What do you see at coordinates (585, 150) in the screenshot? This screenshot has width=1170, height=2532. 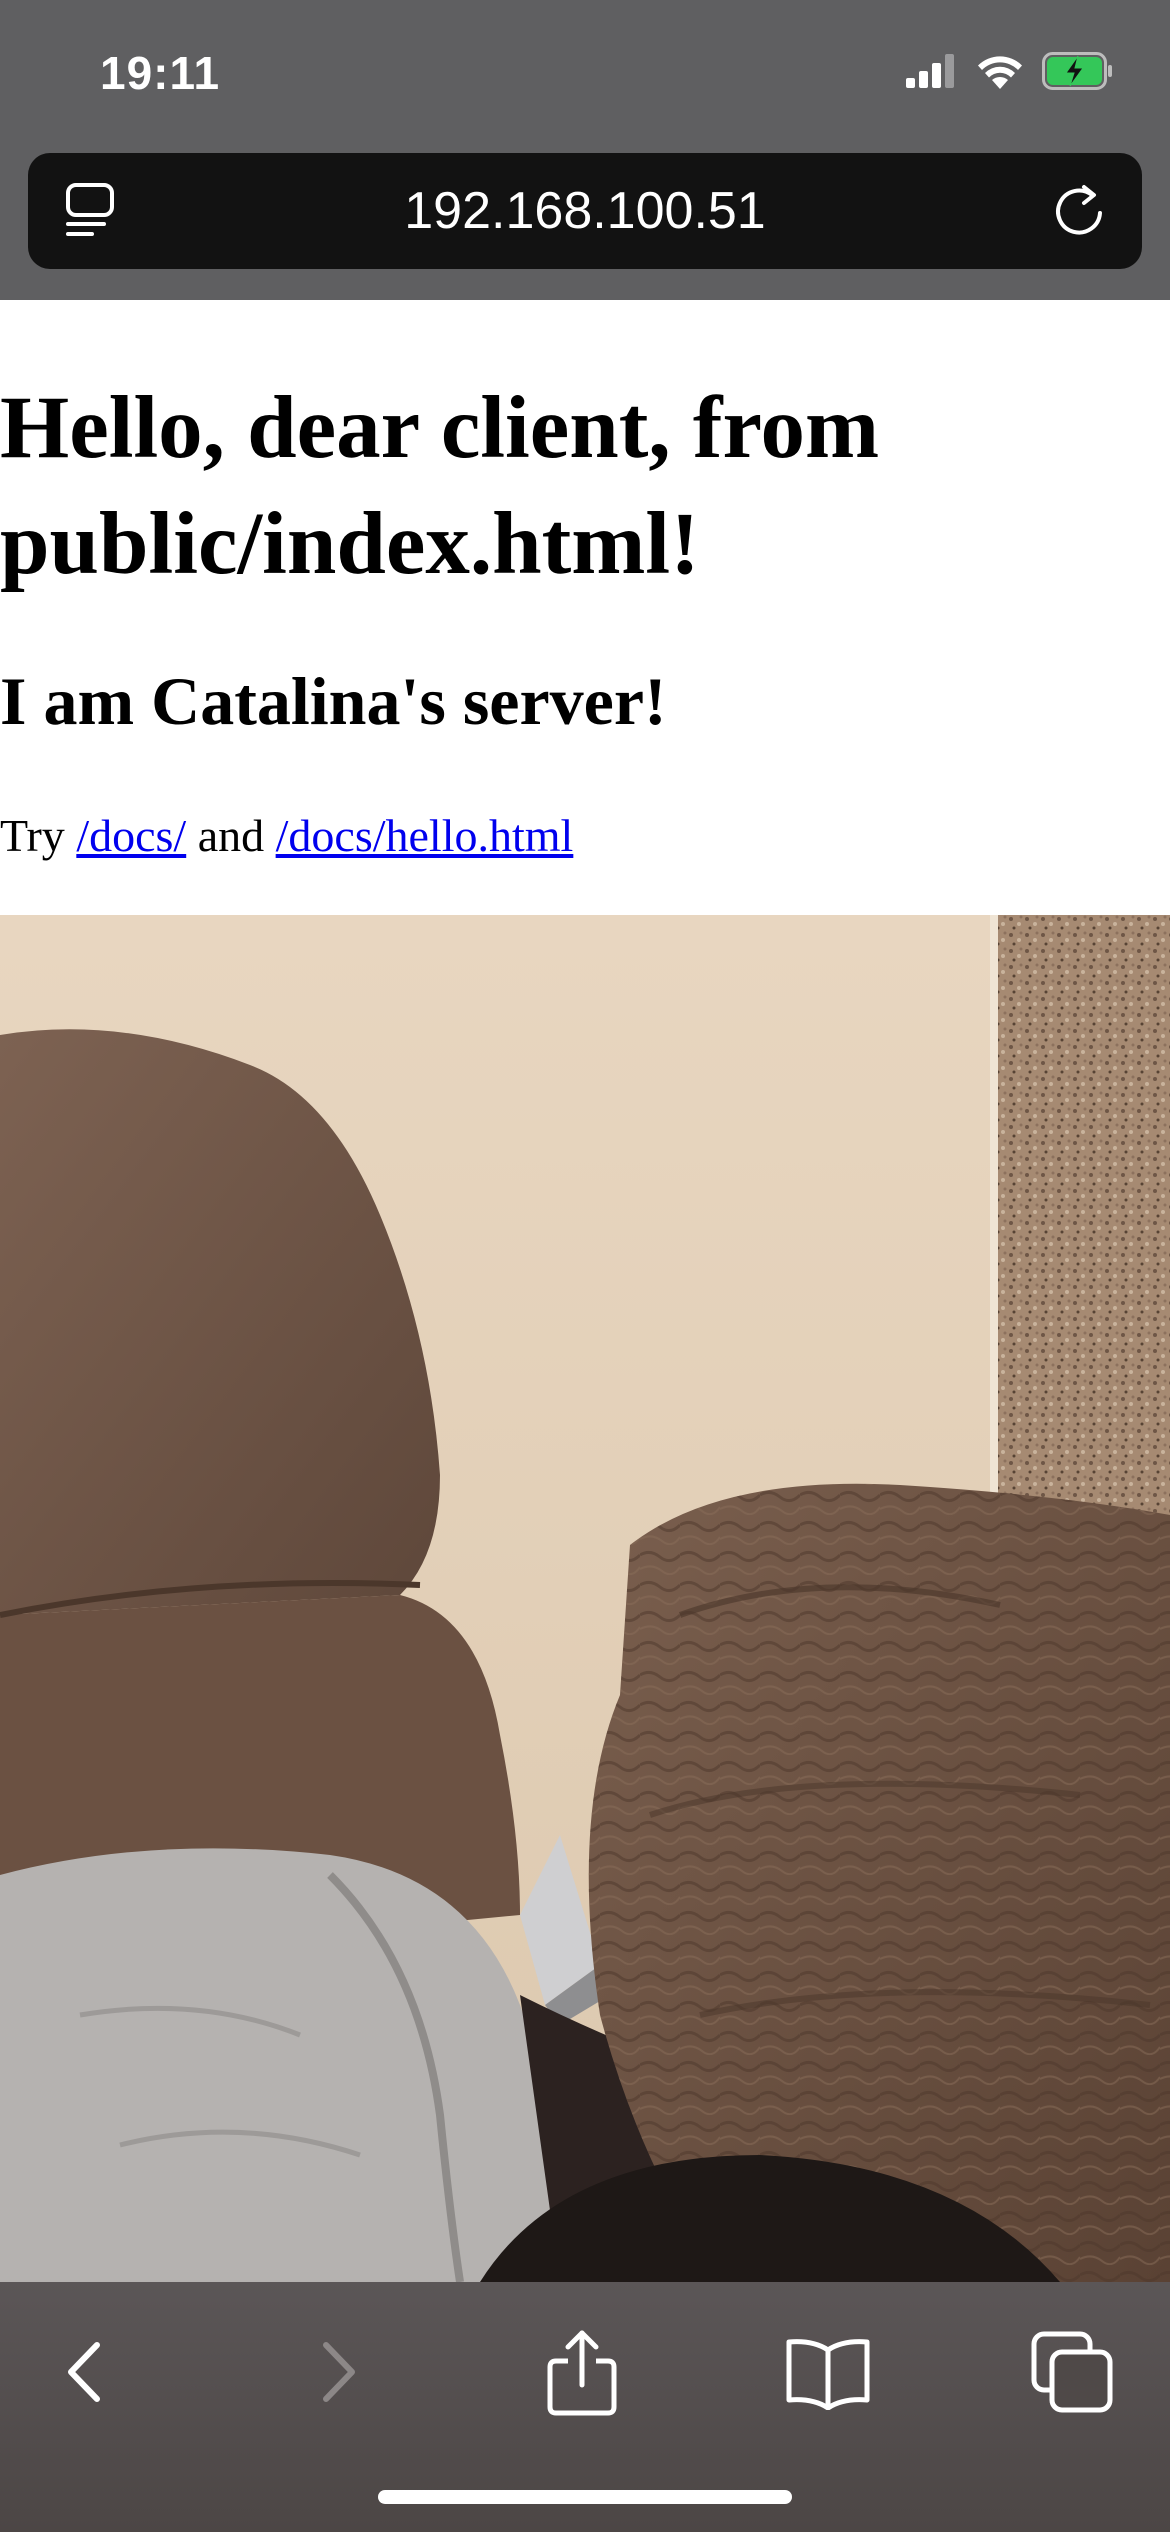 I see `browser-top-chrome: 19:11 192.168.100.51` at bounding box center [585, 150].